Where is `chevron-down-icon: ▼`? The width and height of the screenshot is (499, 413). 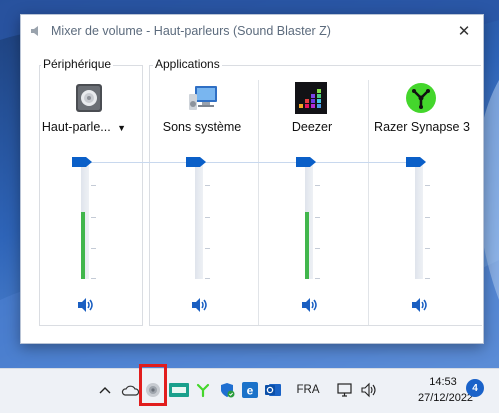
chevron-down-icon: ▼ is located at coordinates (122, 128).